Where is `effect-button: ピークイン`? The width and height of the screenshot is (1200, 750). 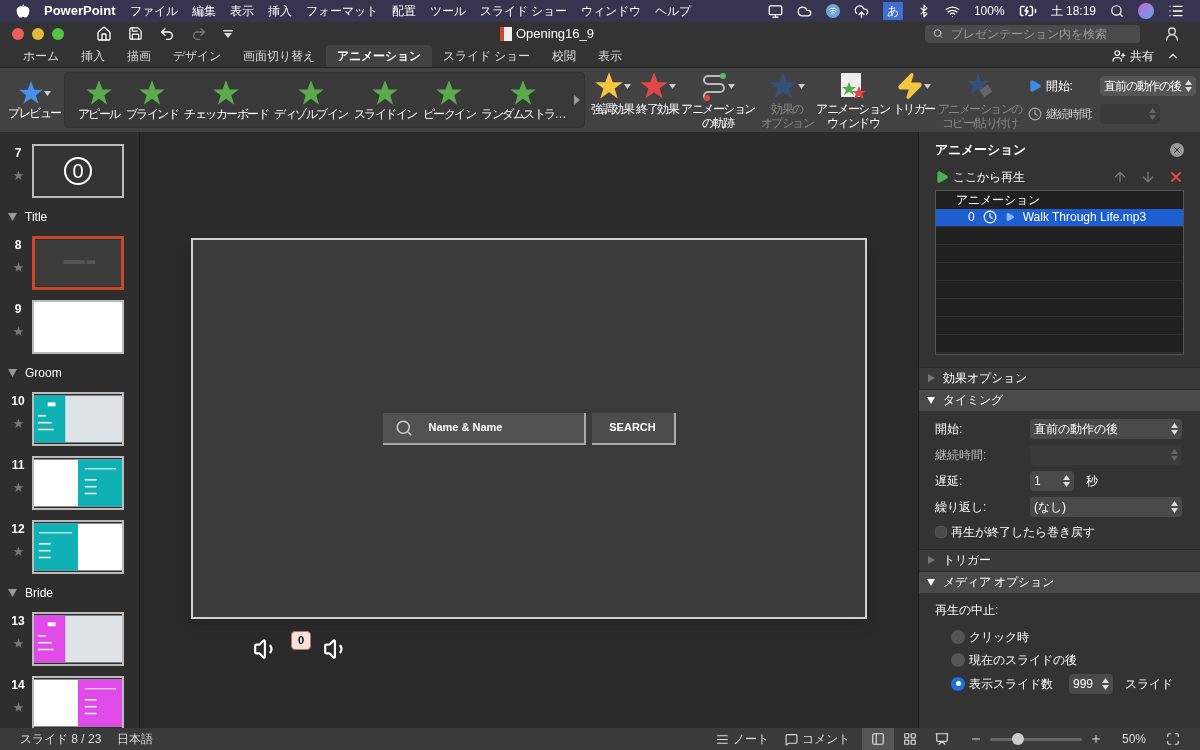
effect-button: ピークイン is located at coordinates (448, 100).